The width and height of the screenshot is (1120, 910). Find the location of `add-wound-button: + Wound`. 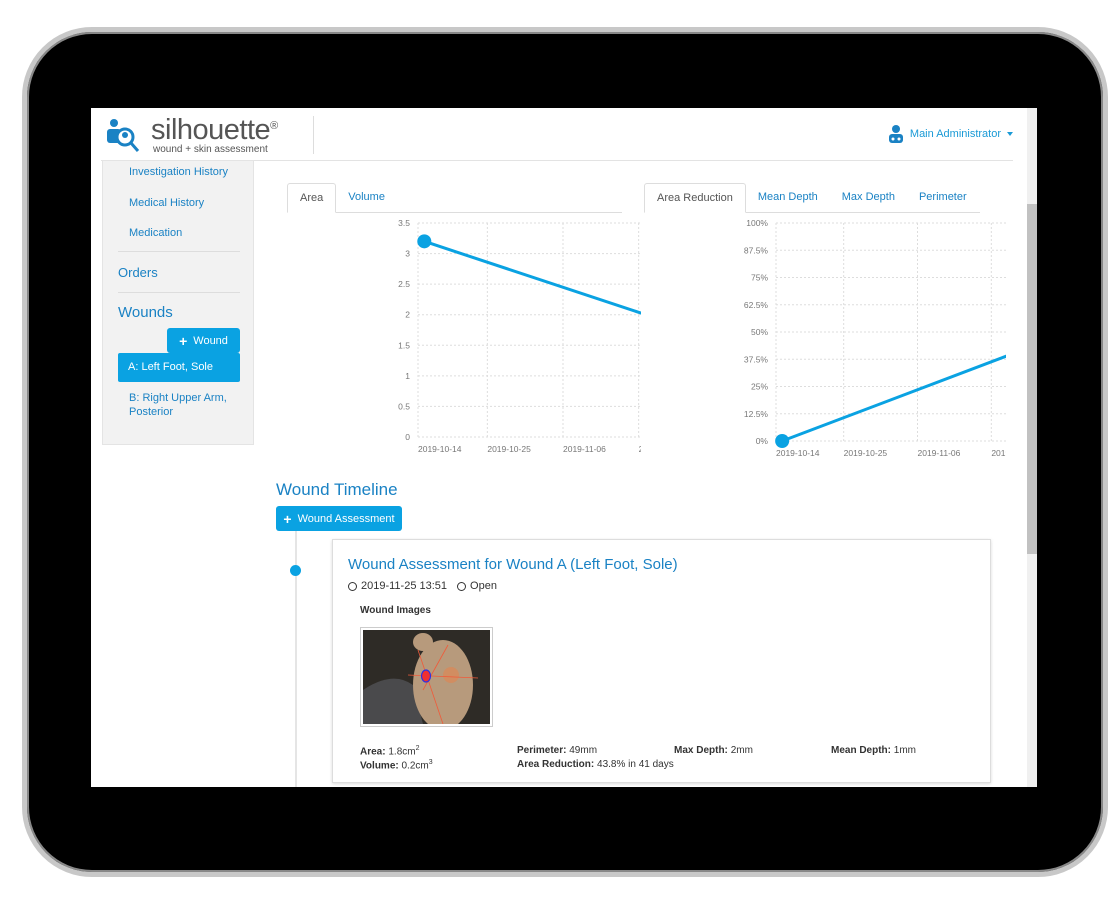

add-wound-button: + Wound is located at coordinates (203, 340).